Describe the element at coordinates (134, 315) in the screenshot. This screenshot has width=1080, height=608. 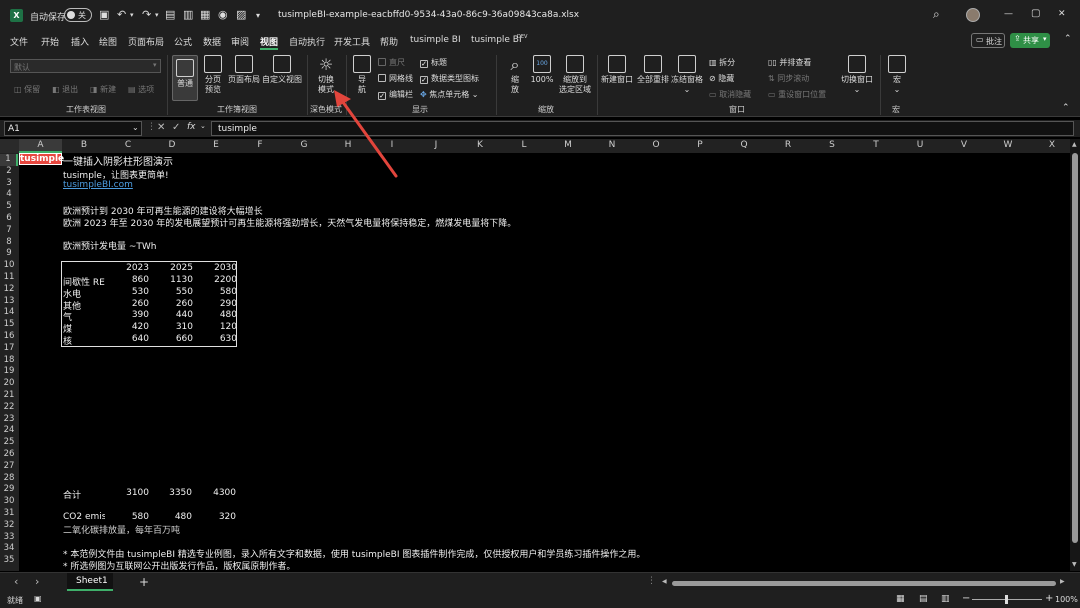
I see `table-cell: 390` at that location.